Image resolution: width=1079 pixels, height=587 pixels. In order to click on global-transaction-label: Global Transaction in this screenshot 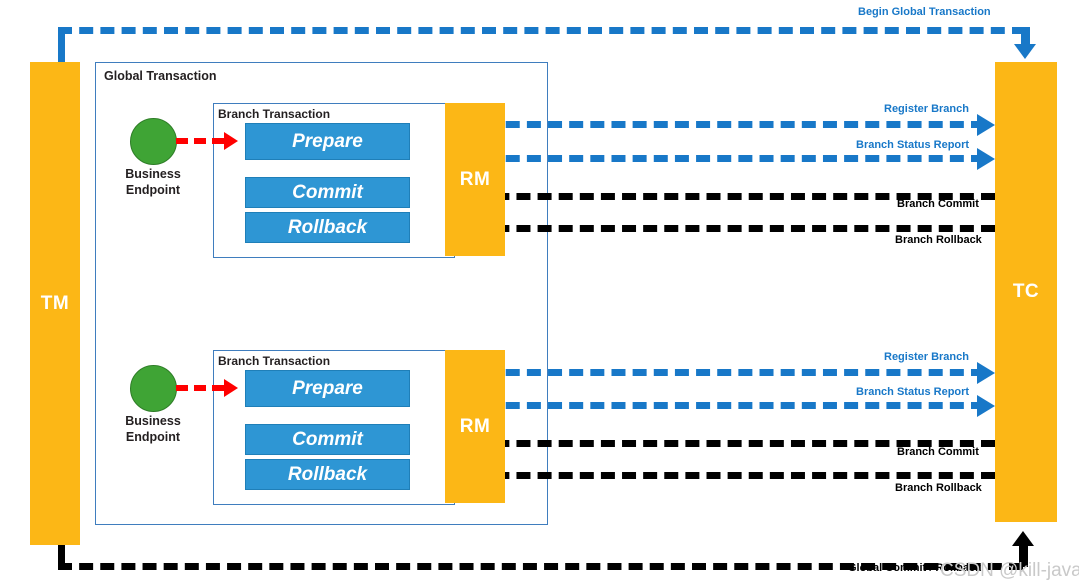, I will do `click(160, 76)`.